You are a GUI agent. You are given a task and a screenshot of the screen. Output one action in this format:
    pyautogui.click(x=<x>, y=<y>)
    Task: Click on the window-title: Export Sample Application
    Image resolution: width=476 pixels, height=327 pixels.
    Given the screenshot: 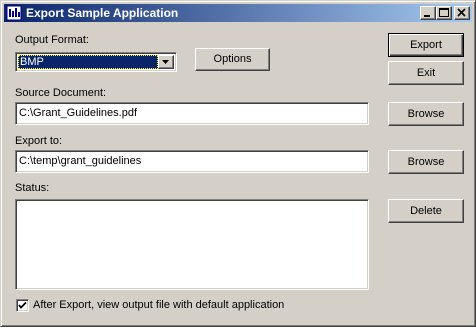 What is the action you would take?
    pyautogui.click(x=102, y=13)
    